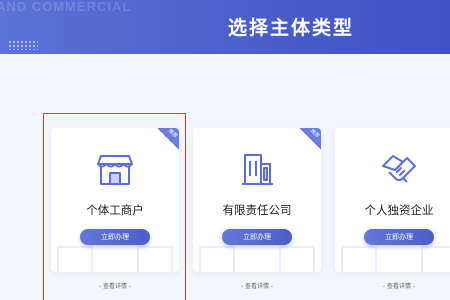 The height and width of the screenshot is (300, 450). Describe the element at coordinates (23, 45) in the screenshot. I see `header-dot-pattern` at that location.